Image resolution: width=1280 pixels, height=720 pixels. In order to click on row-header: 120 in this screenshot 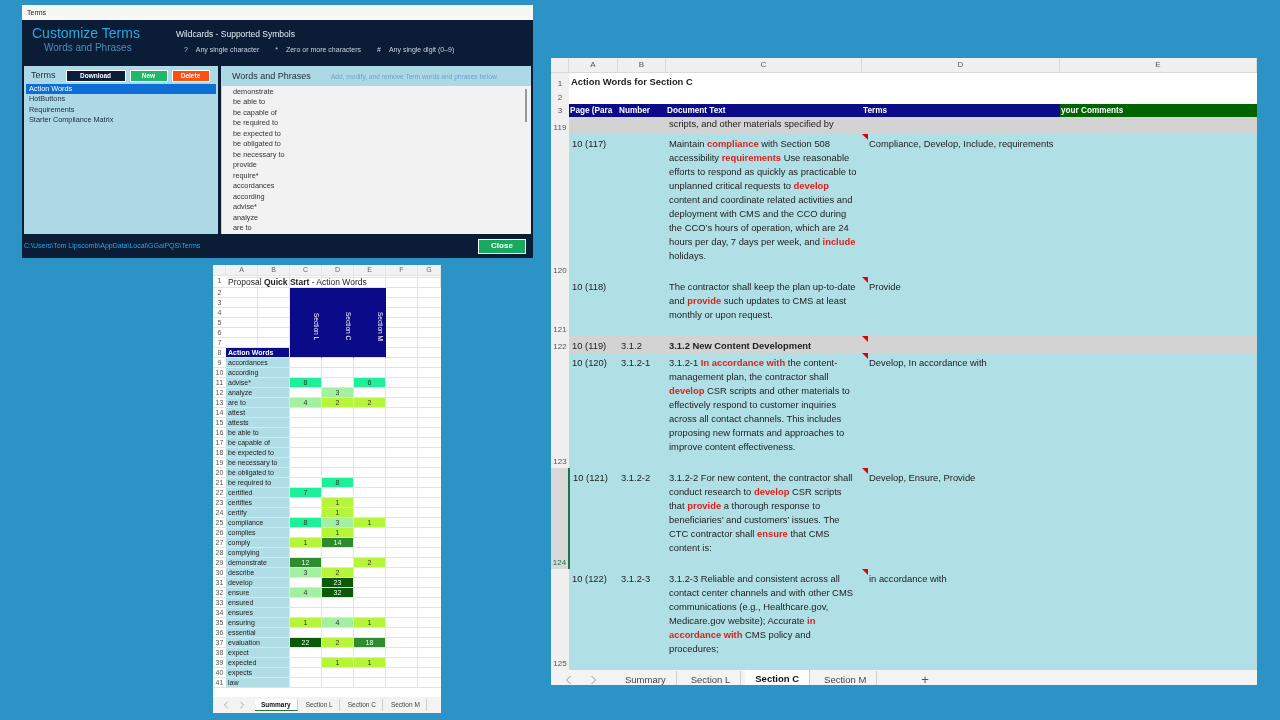, I will do `click(560, 205)`.